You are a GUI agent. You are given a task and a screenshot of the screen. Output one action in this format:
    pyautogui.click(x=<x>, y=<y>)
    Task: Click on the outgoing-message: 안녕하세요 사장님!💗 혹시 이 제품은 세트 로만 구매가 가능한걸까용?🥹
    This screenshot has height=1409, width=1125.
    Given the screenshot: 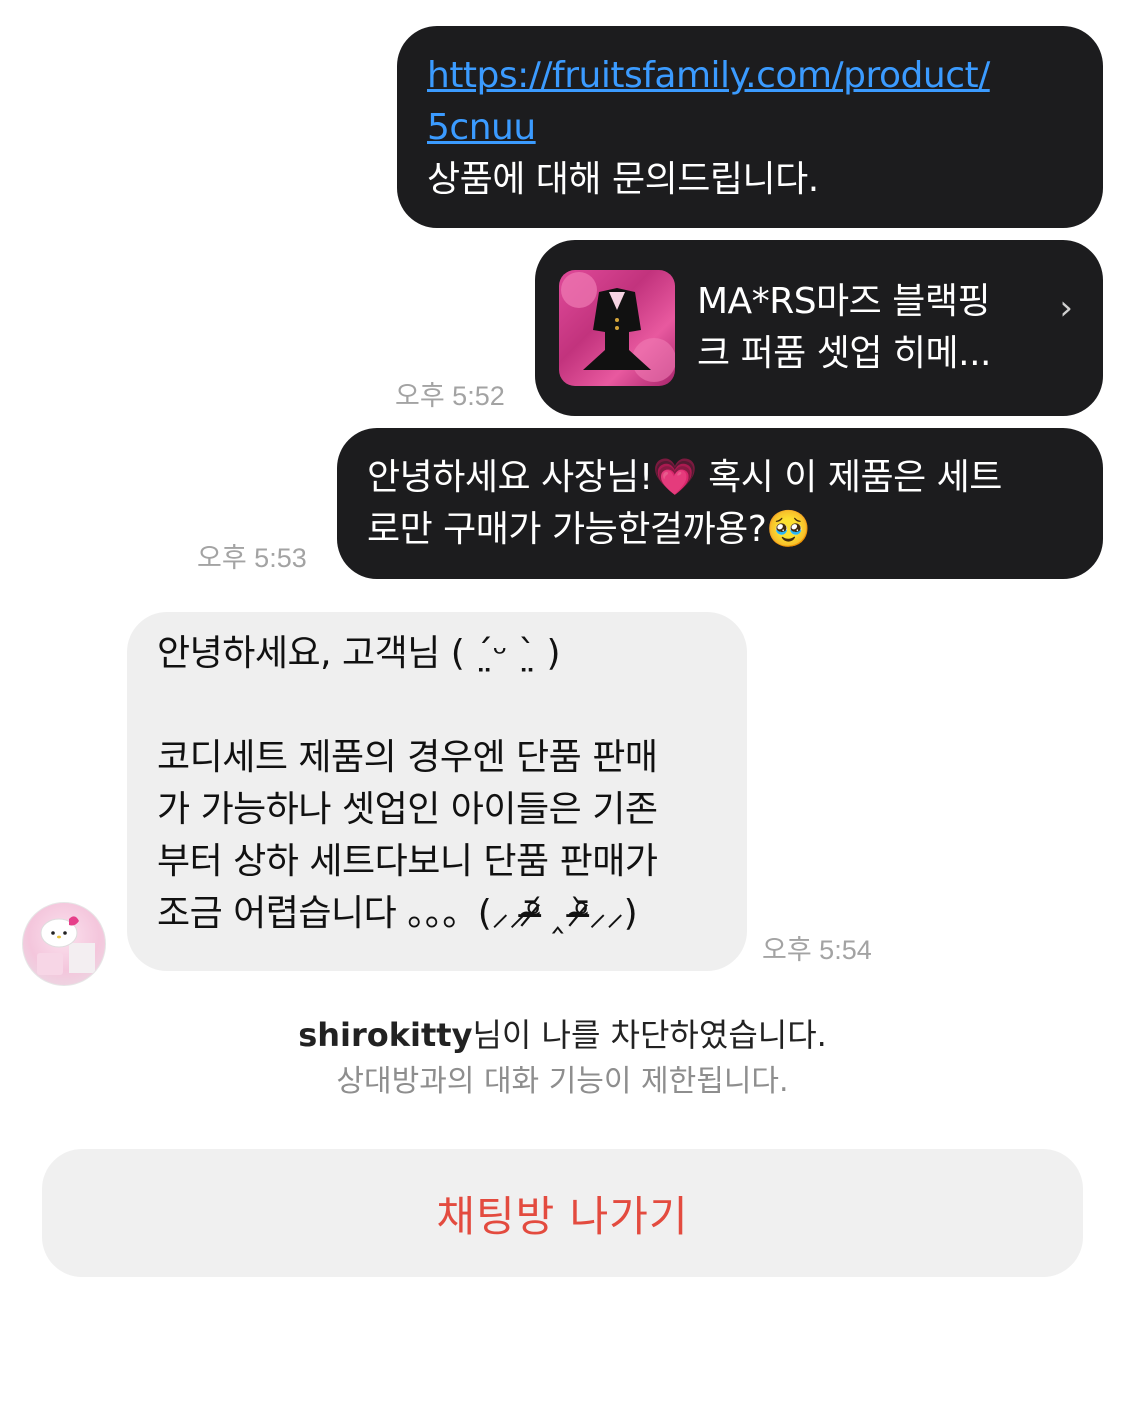 What is the action you would take?
    pyautogui.click(x=720, y=503)
    